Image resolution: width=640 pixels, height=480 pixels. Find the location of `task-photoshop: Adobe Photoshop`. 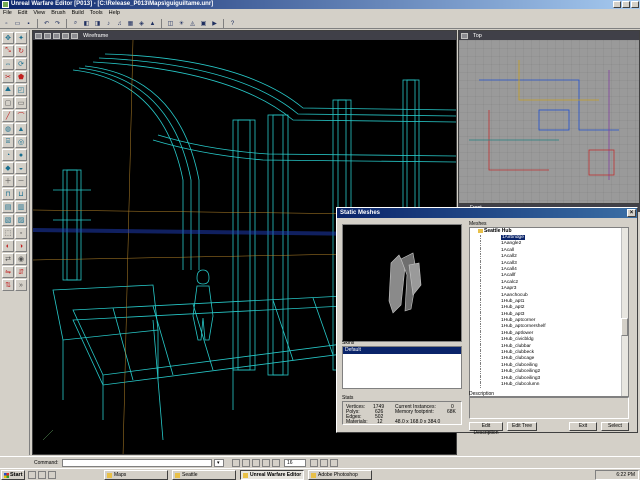

task-photoshop: Adobe Photoshop is located at coordinates (340, 475).